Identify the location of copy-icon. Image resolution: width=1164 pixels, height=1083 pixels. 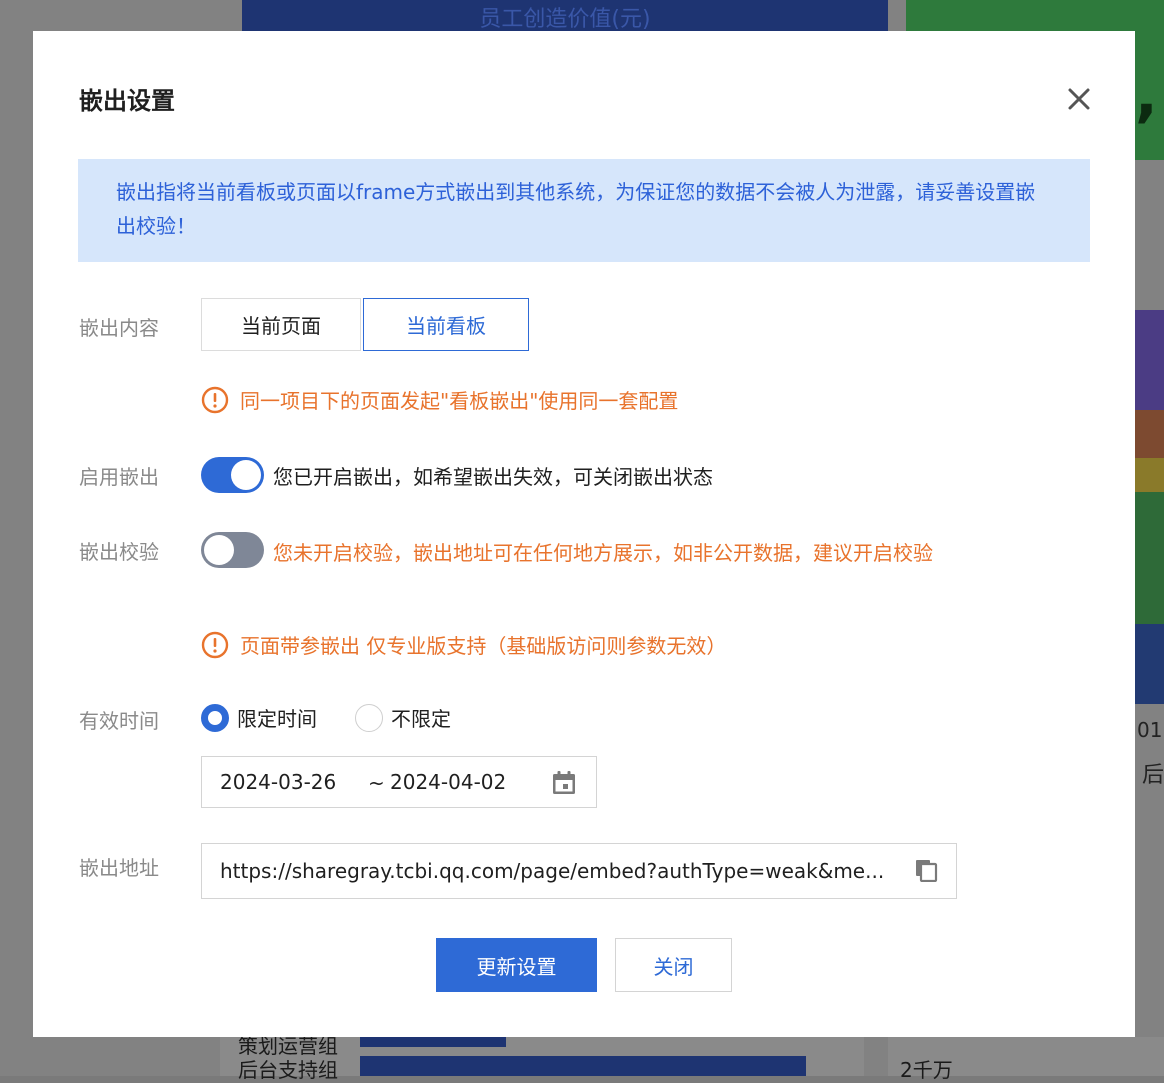
(926, 870).